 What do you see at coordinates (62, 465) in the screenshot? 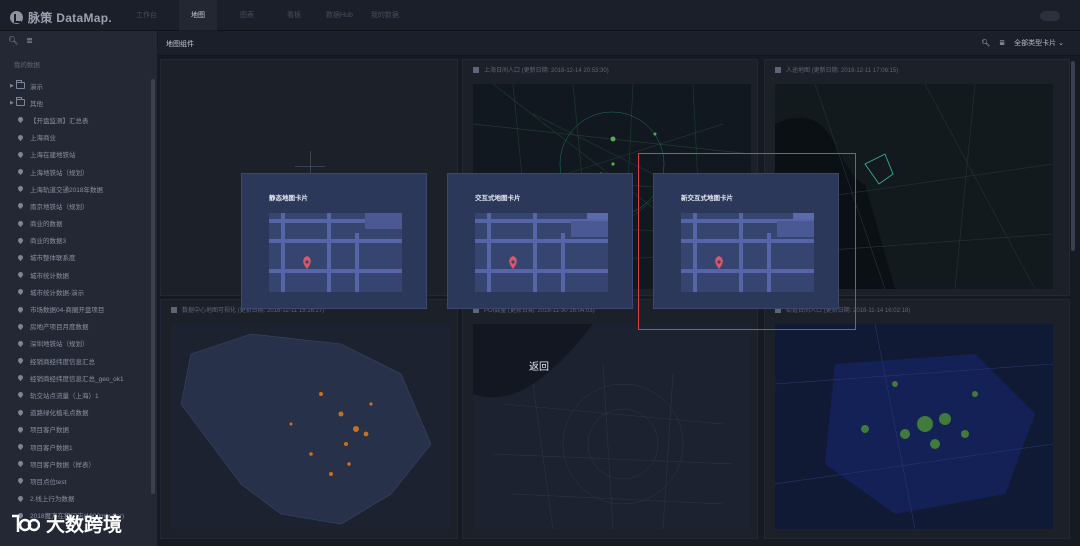
I see `sidebar-item-label: 项目客户数据（样表）` at bounding box center [62, 465].